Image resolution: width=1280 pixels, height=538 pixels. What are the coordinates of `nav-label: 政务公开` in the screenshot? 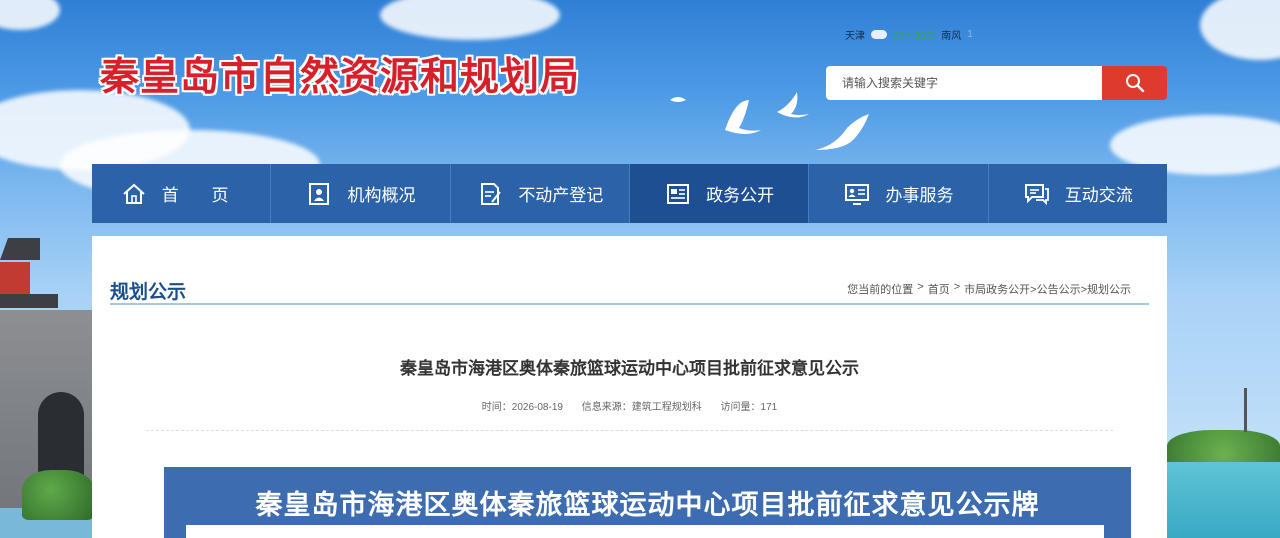 It's located at (740, 195).